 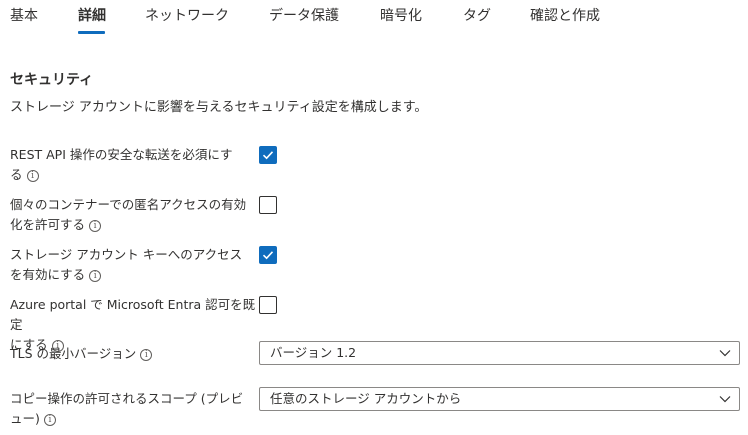 What do you see at coordinates (92, 16) in the screenshot?
I see `tab-advanced: 詳細` at bounding box center [92, 16].